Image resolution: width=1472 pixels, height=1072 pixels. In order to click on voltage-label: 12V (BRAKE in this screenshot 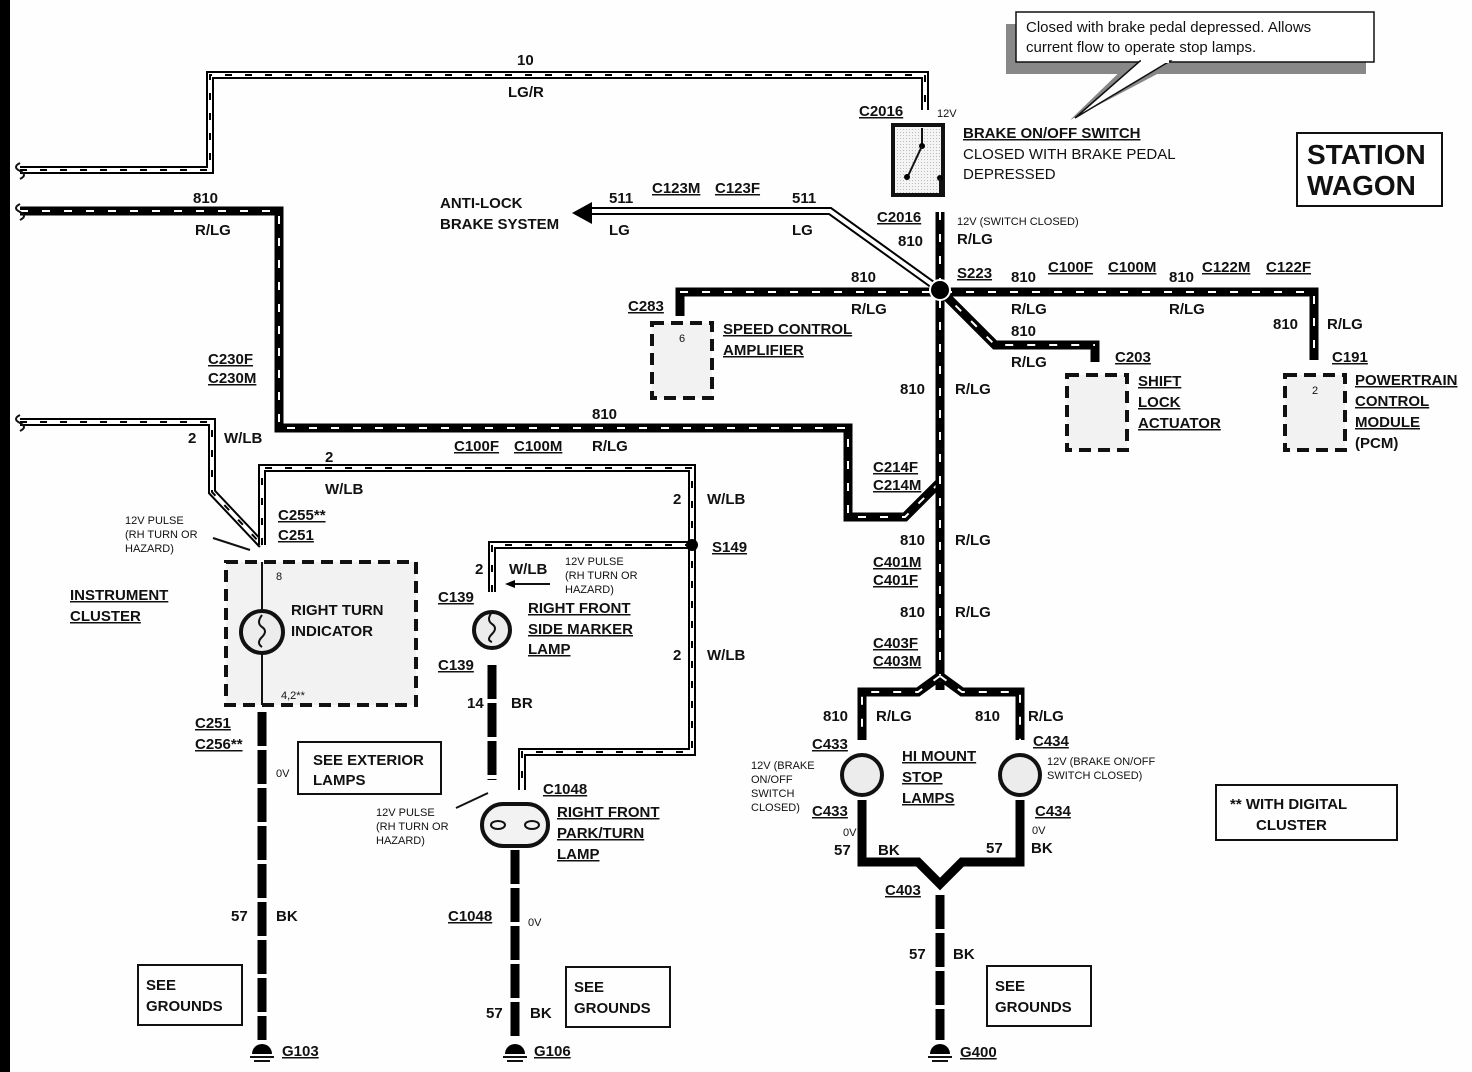, I will do `click(783, 766)`.